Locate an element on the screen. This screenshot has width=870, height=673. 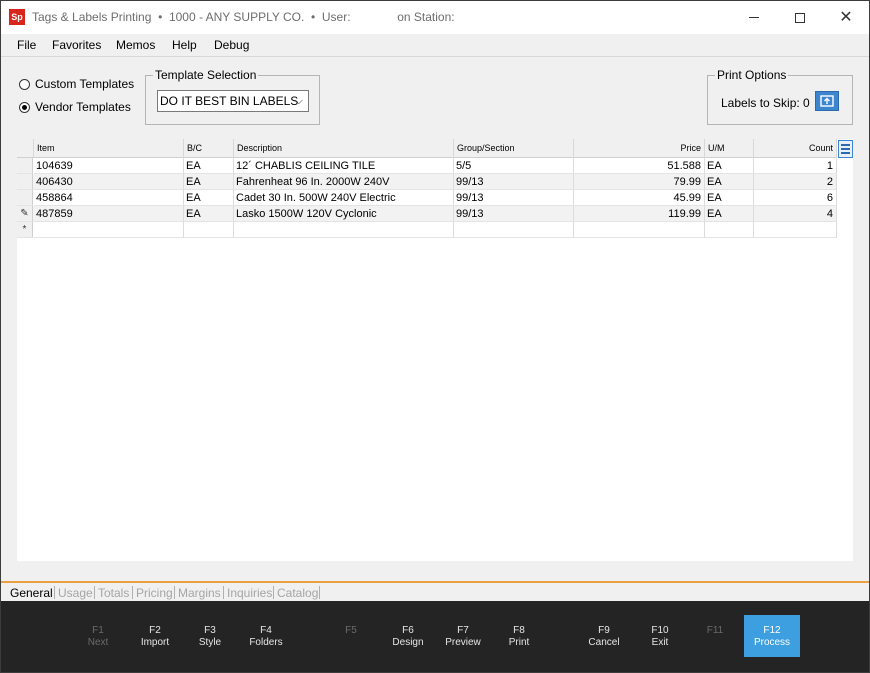
close-button: ✕ is located at coordinates (846, 17).